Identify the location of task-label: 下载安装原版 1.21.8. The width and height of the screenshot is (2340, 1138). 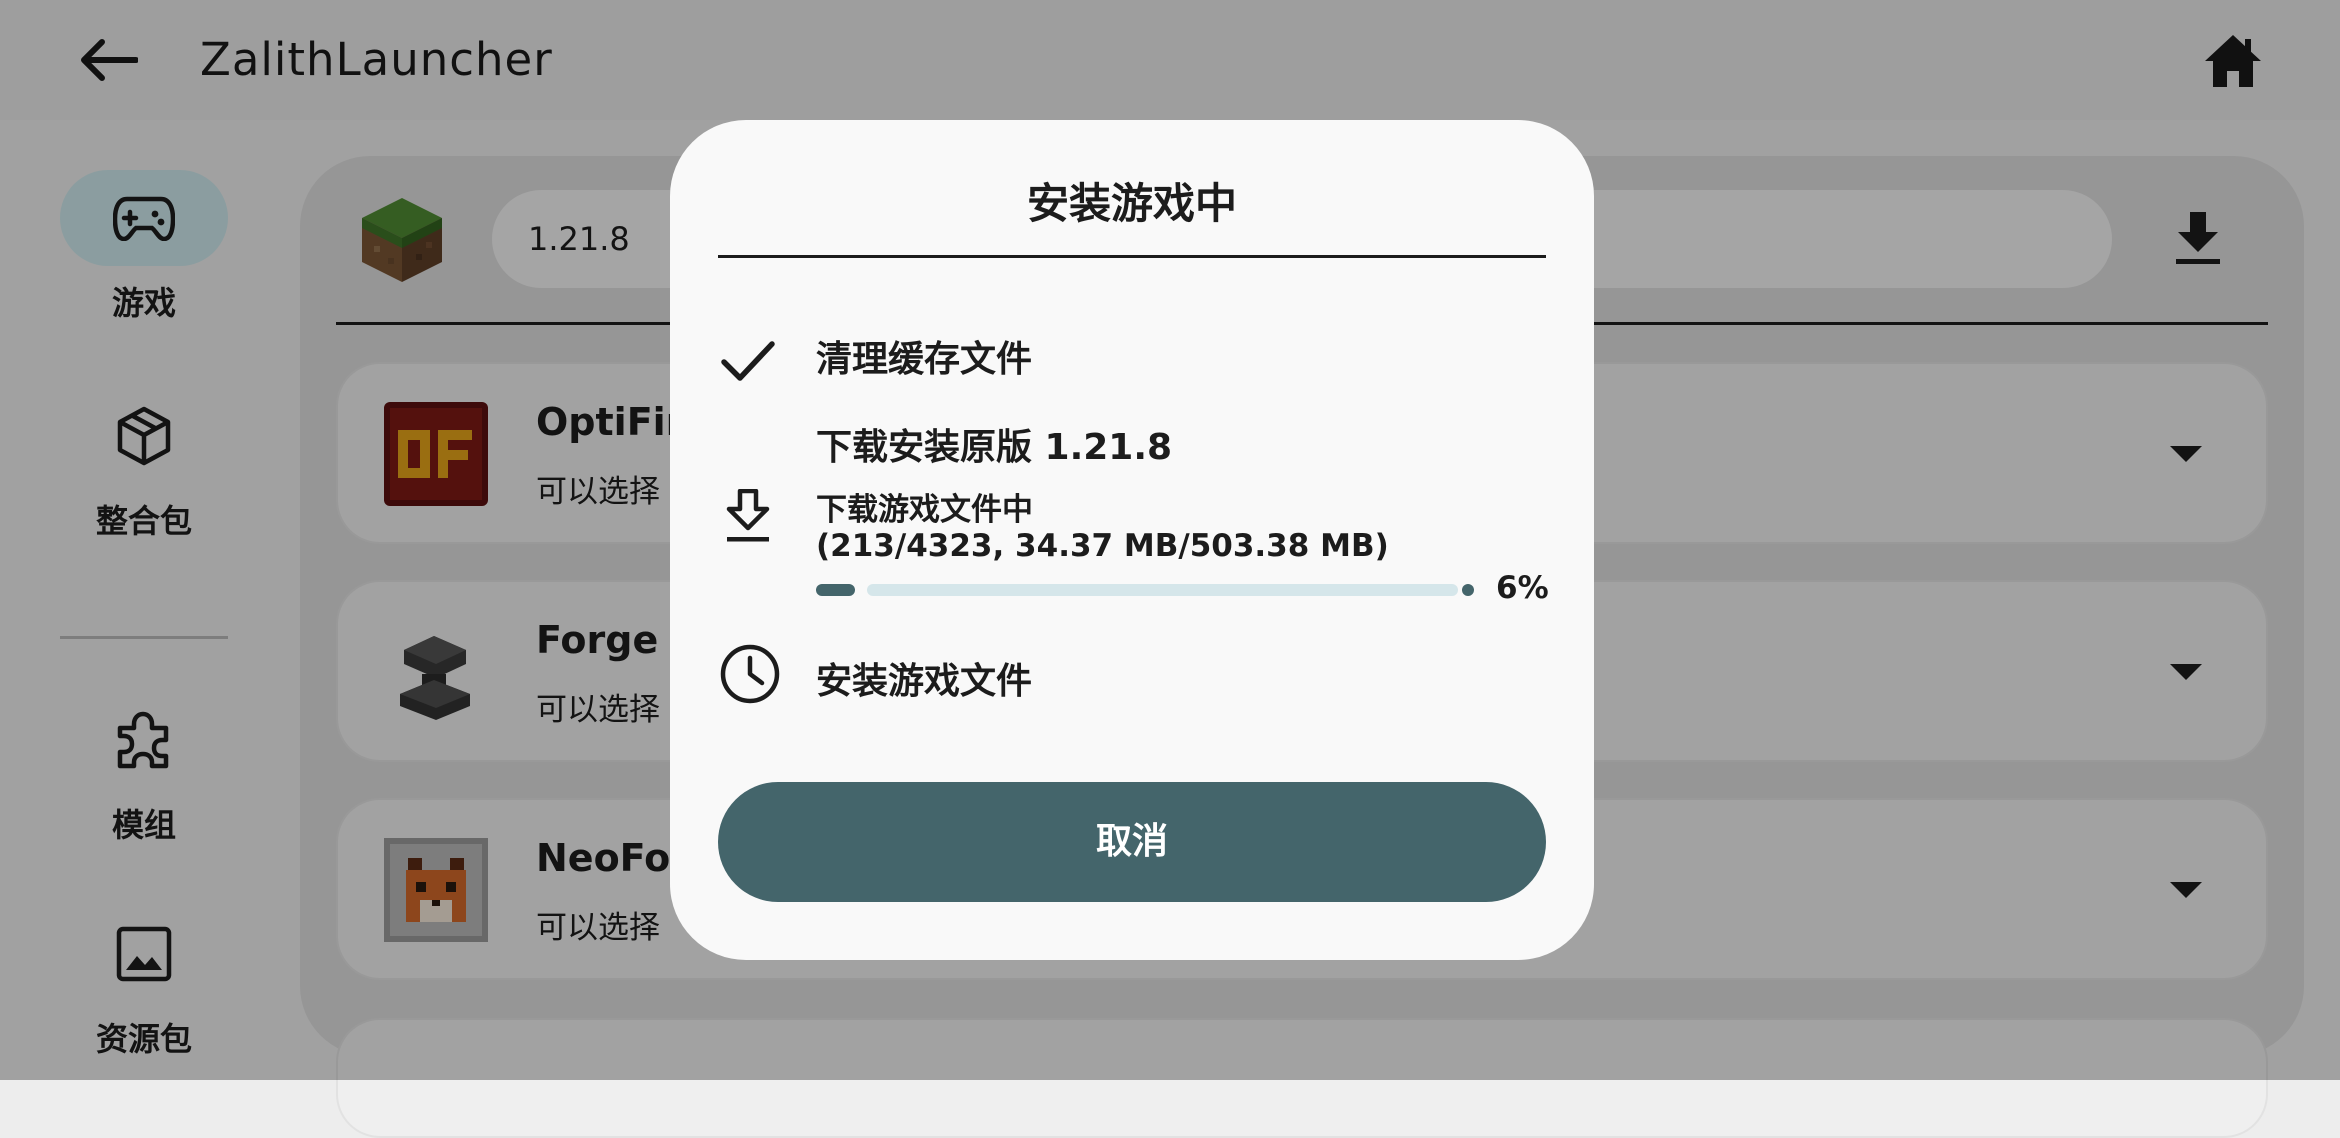
(994, 447).